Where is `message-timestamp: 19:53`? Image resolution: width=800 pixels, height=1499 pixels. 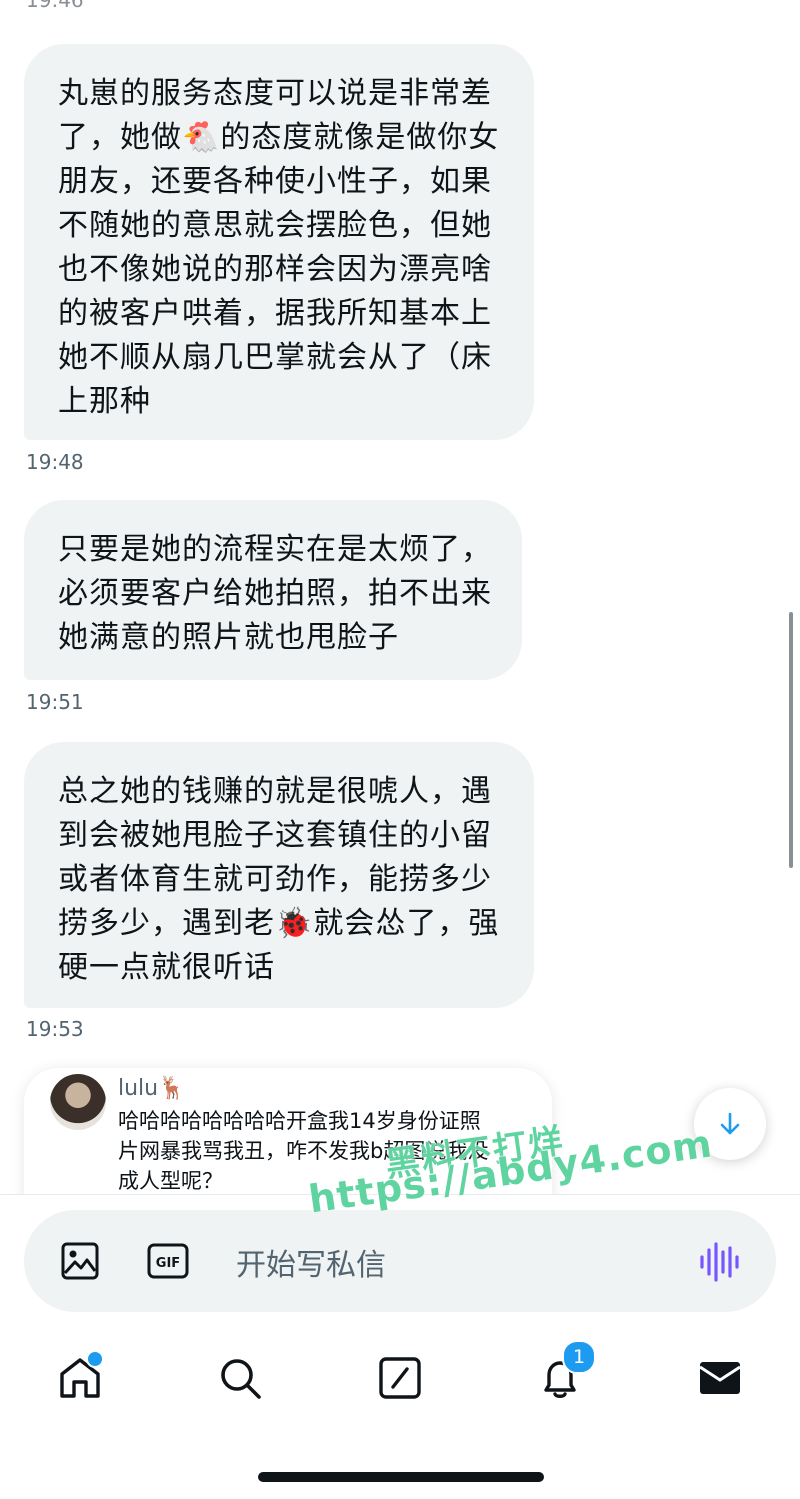
message-timestamp: 19:53 is located at coordinates (55, 1029).